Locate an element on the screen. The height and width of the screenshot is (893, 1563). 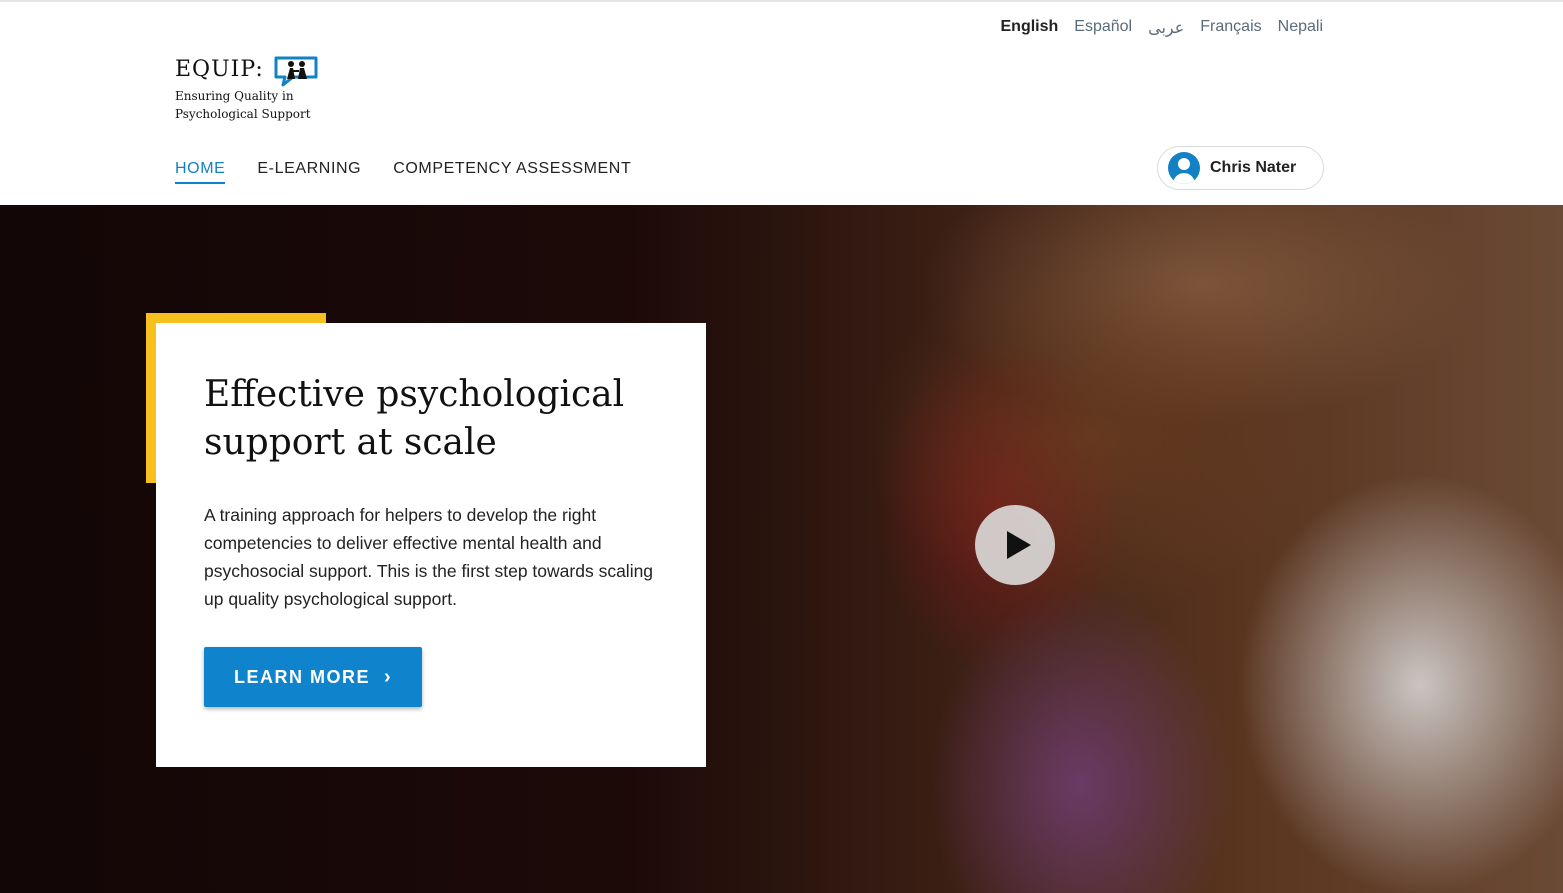
nav-competency-assessment: COMPETENCY ASSESSMENT is located at coordinates (512, 172).